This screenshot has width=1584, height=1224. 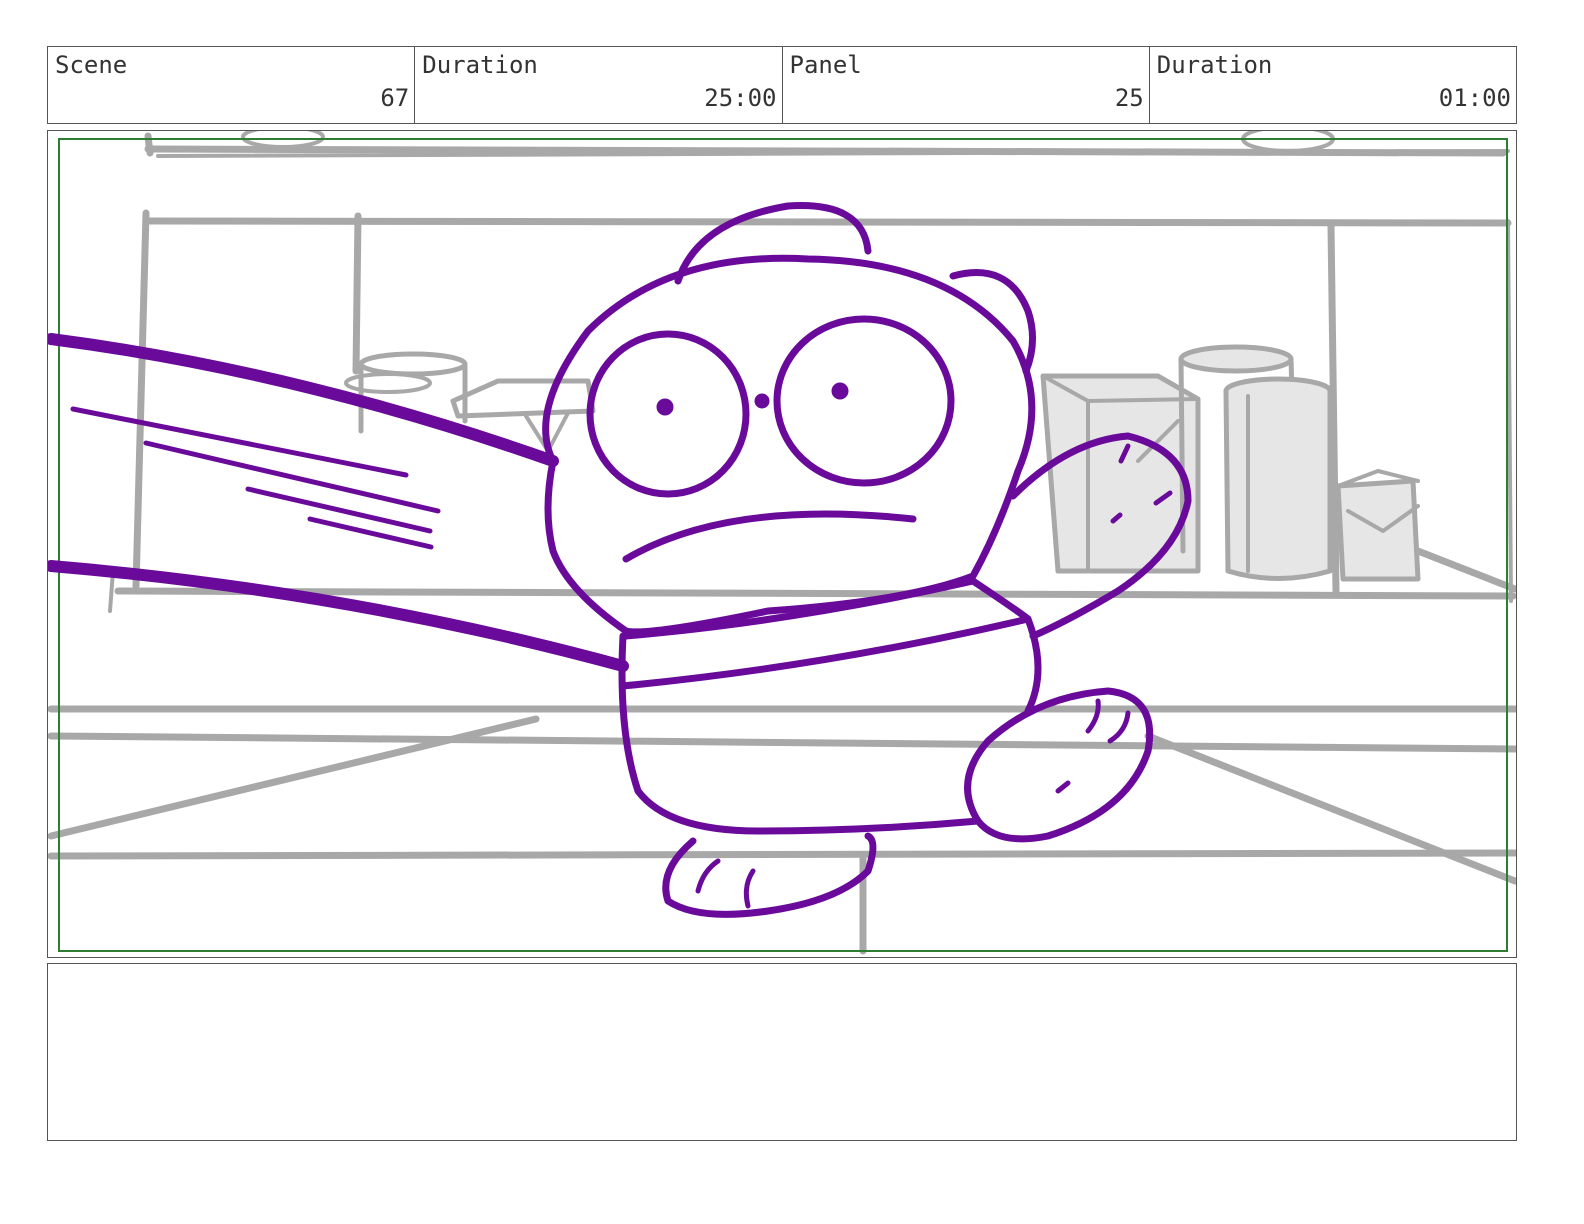 What do you see at coordinates (966, 85) in the screenshot?
I see `panel-cell: Panel 25` at bounding box center [966, 85].